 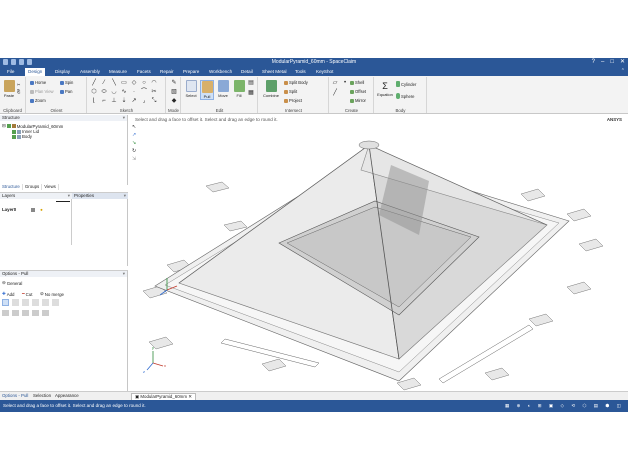 I want to click on ellipse-icon: ⬭, so click(x=104, y=92).